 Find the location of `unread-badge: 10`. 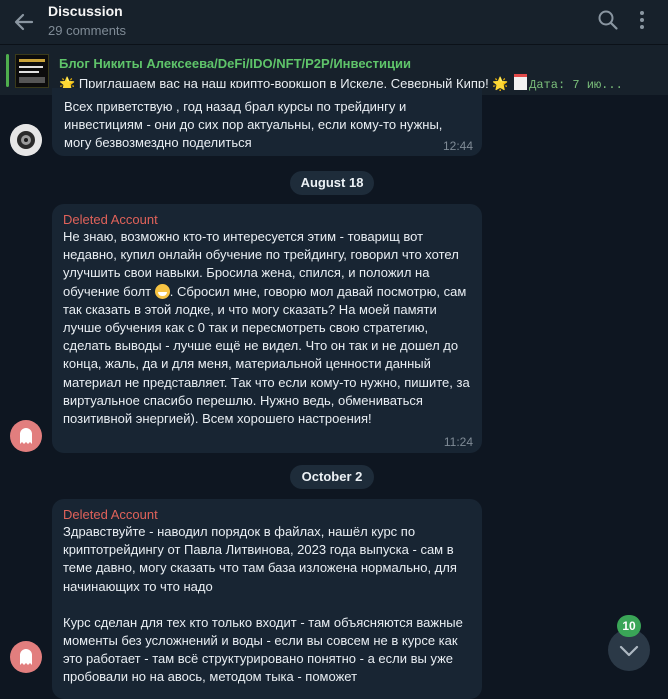

unread-badge: 10 is located at coordinates (629, 626).